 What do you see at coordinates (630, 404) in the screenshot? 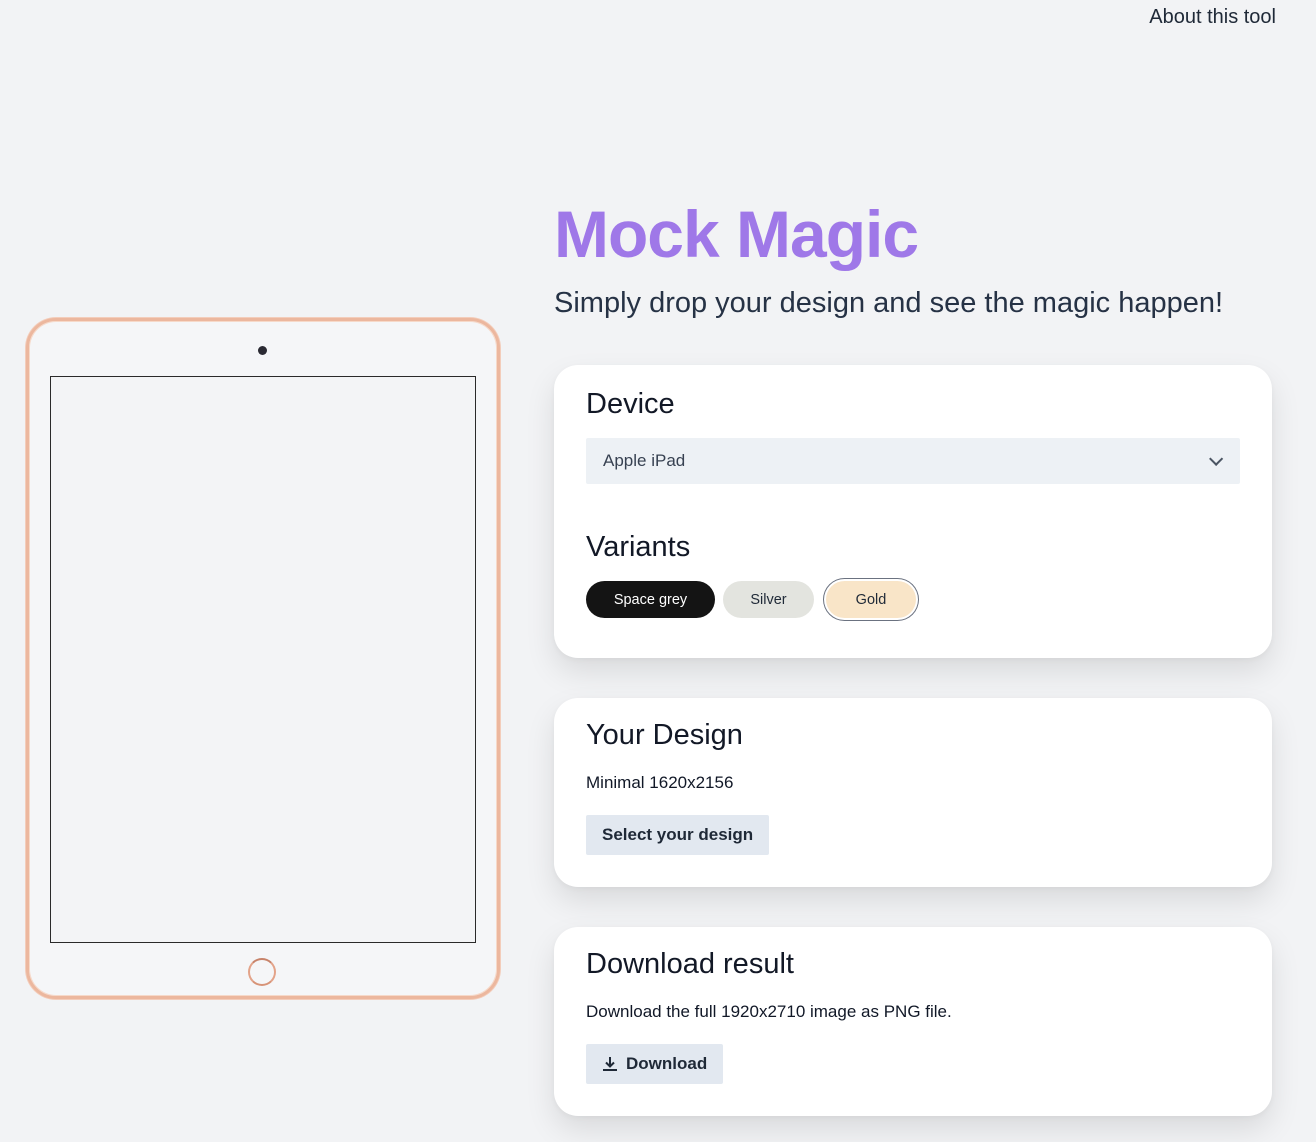
I see `device-heading: Device` at bounding box center [630, 404].